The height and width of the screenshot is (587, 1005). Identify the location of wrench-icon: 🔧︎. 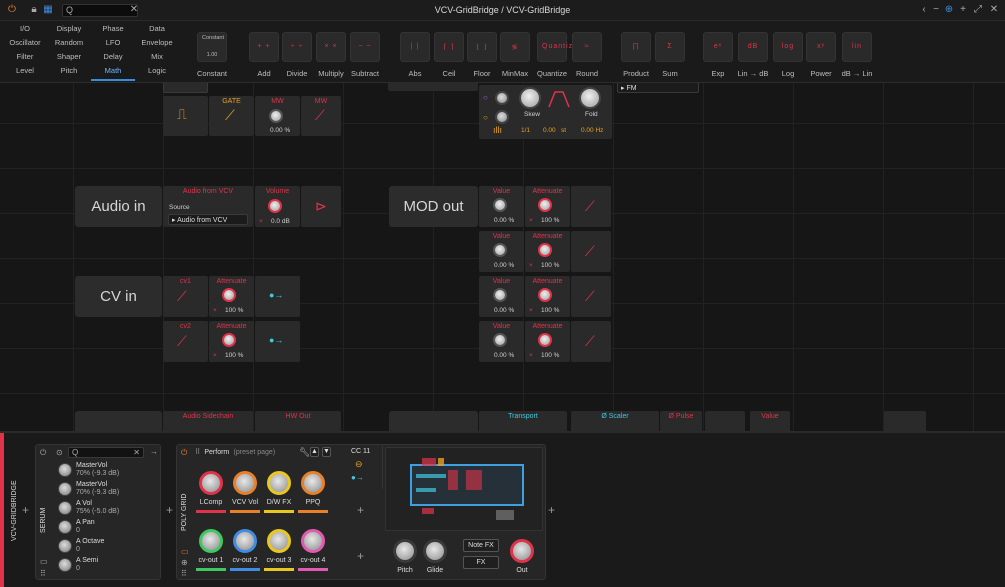
(304, 452).